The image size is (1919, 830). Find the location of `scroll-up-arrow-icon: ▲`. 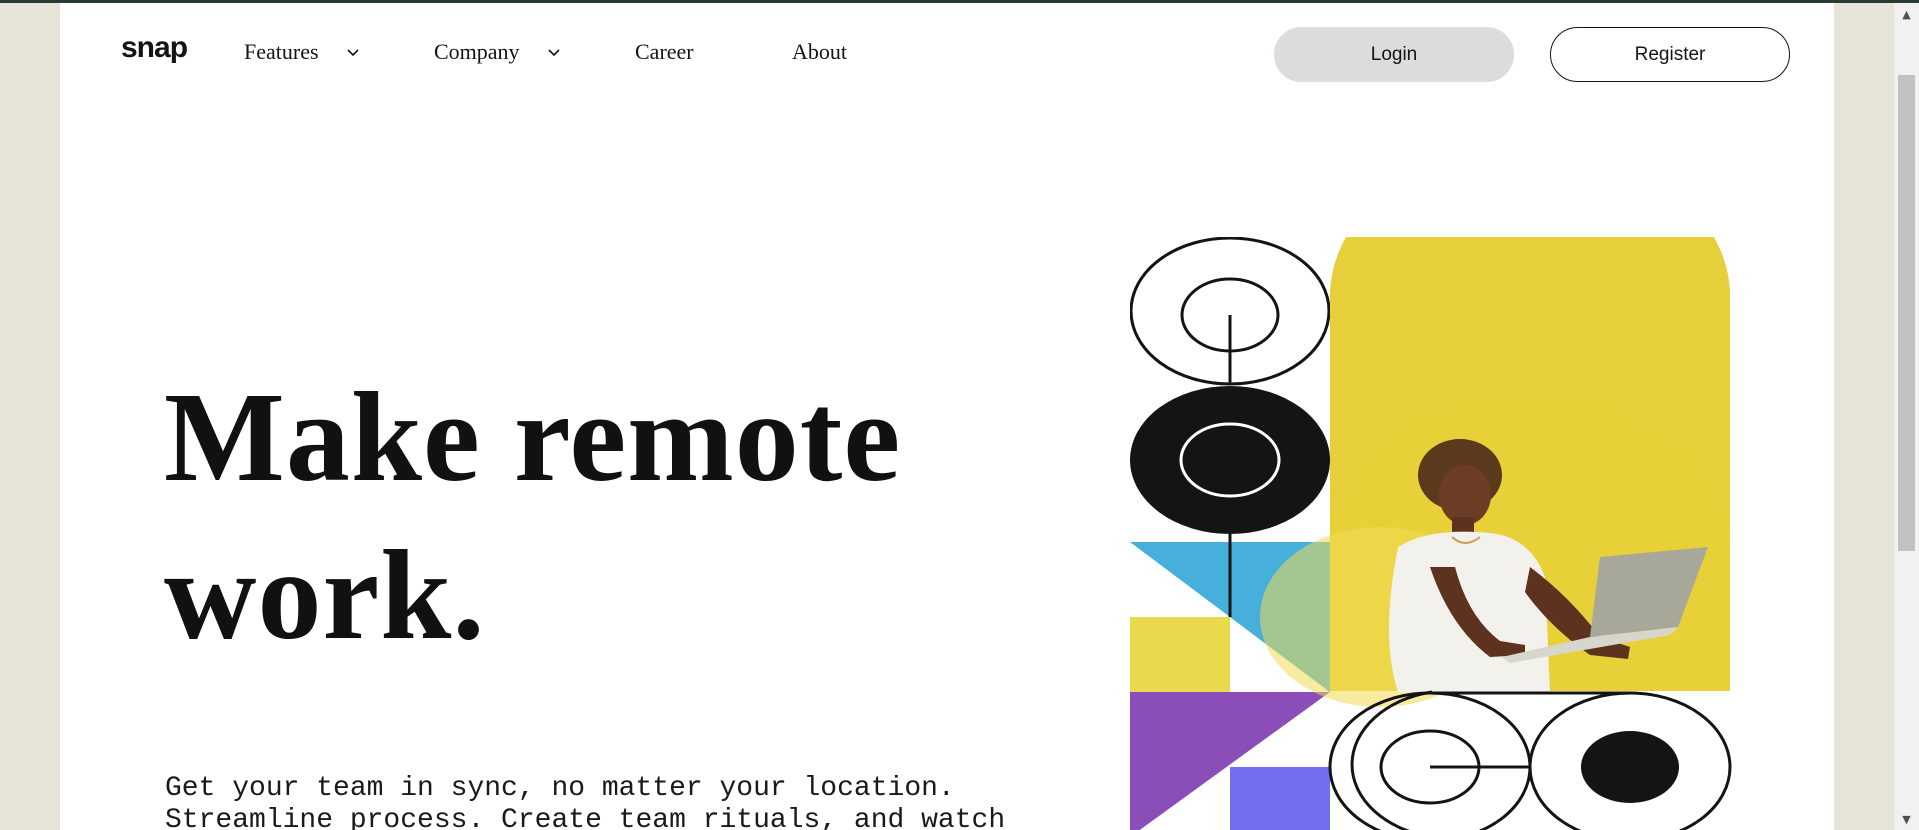

scroll-up-arrow-icon: ▲ is located at coordinates (1906, 14).